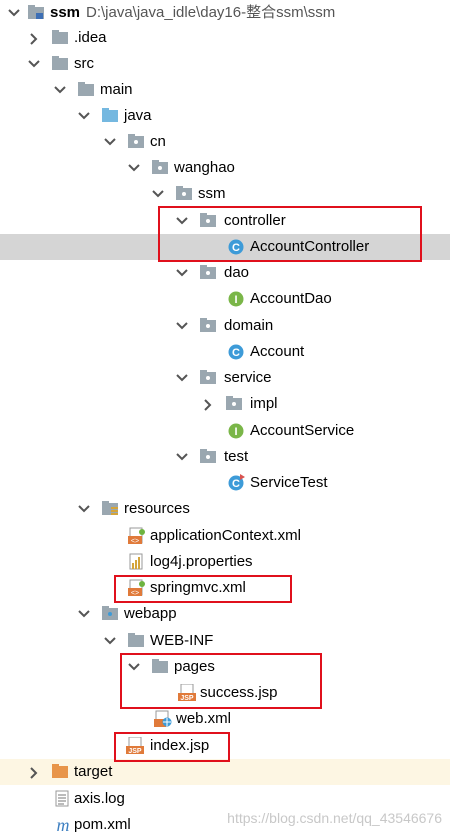 The height and width of the screenshot is (838, 450). I want to click on properties-file-icon, so click(137, 562).